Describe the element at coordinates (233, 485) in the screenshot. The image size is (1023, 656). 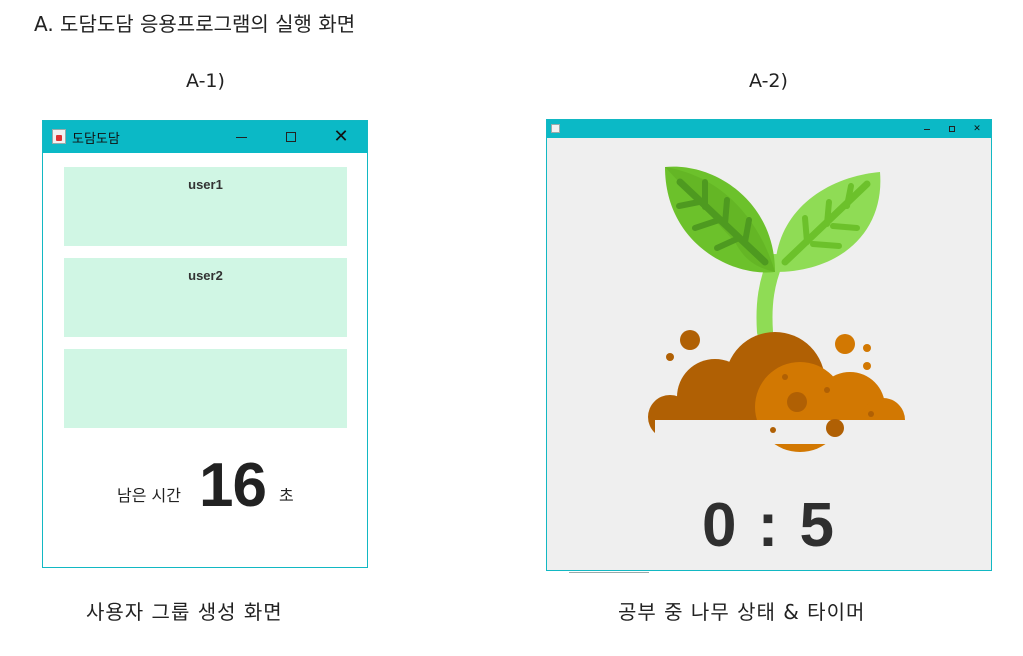
I see `remaining-time-value: 16` at that location.